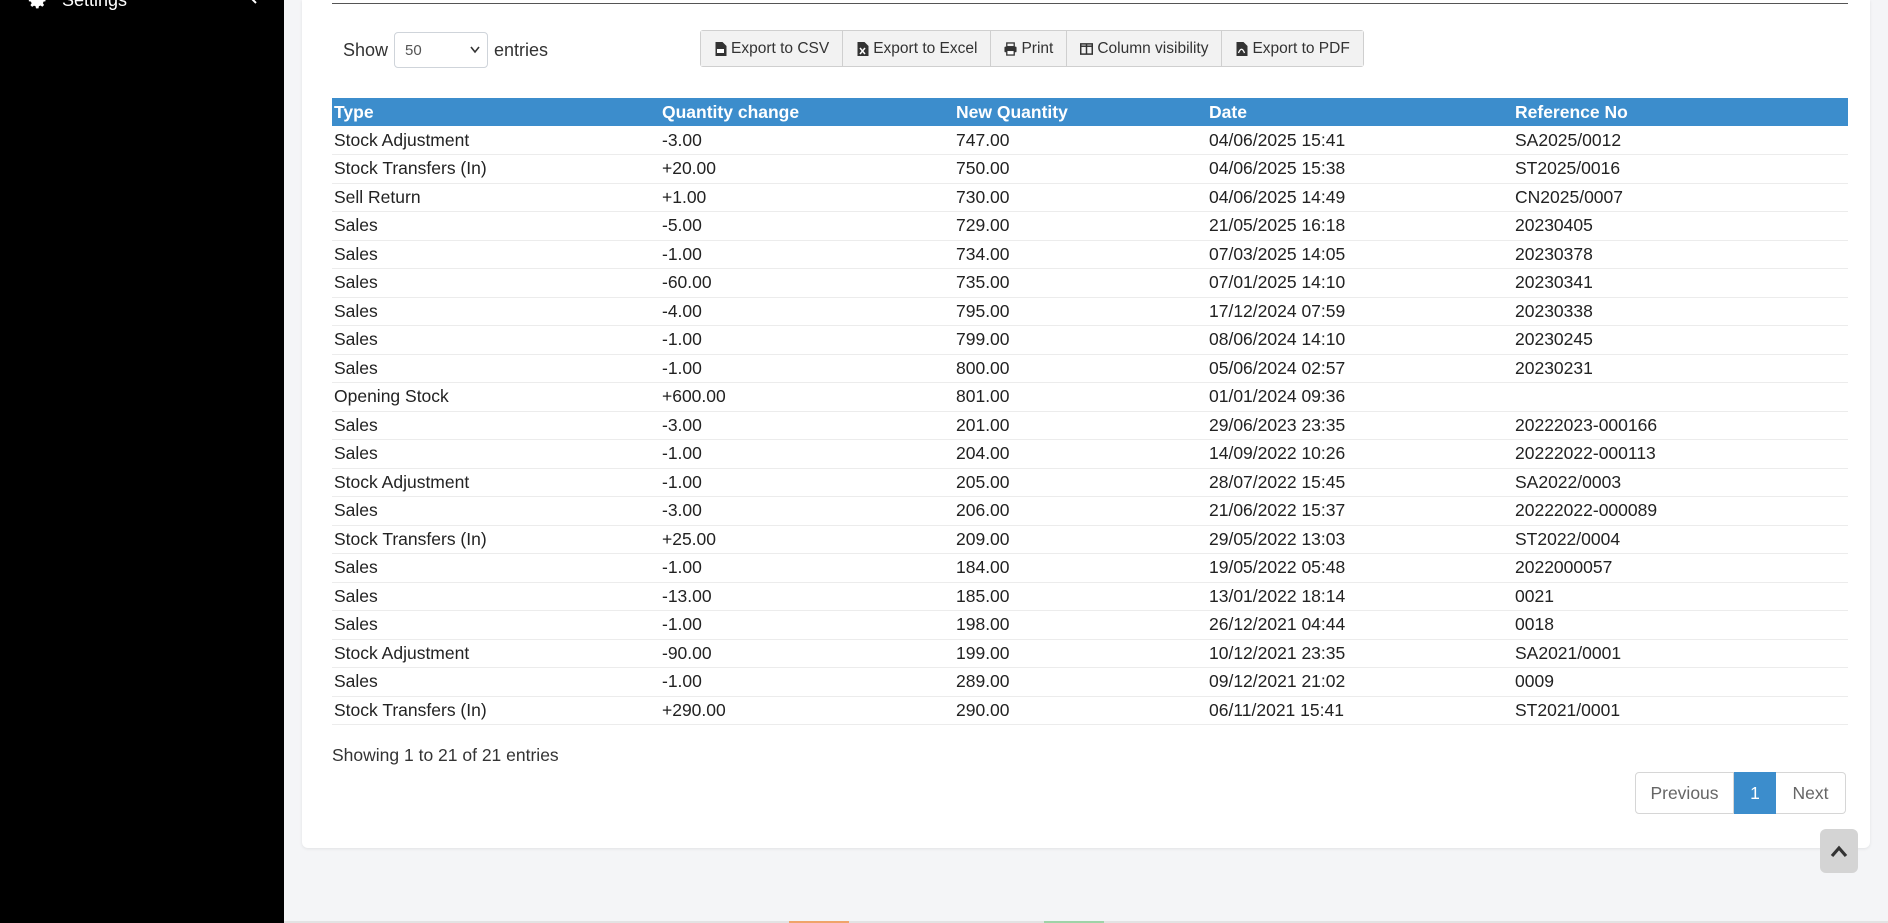 This screenshot has width=1888, height=923. Describe the element at coordinates (1680, 254) in the screenshot. I see `cell-reference-no: 20230378` at that location.